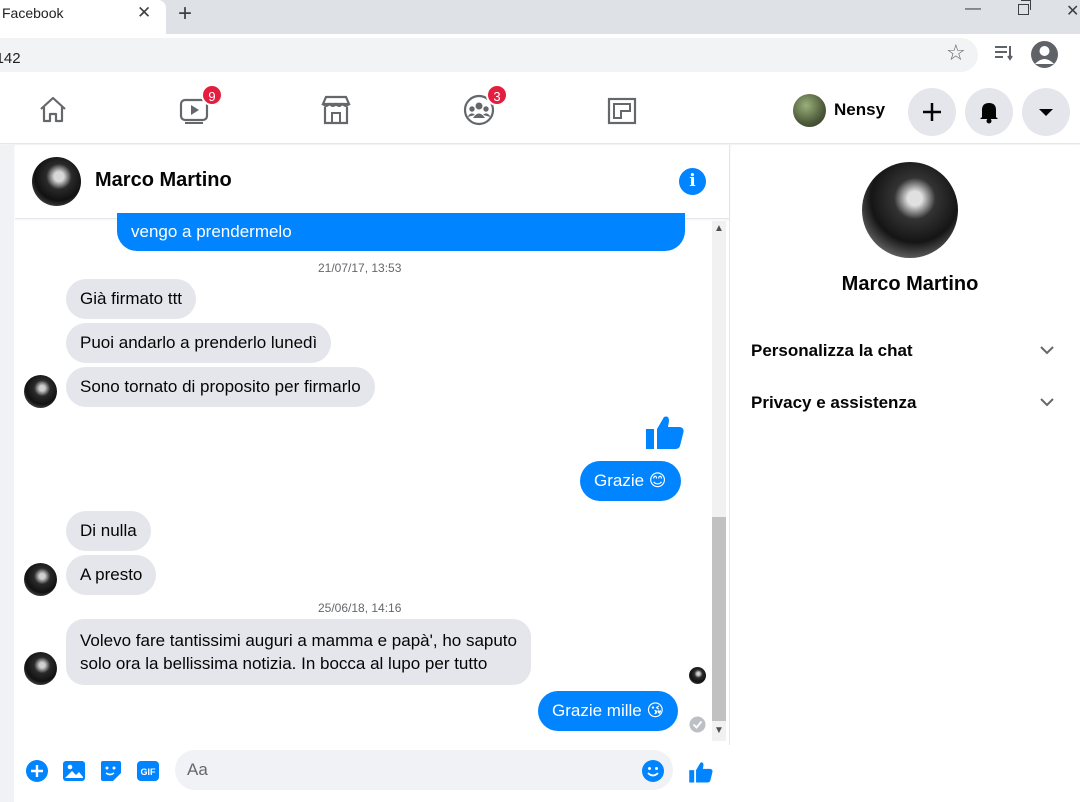 This screenshot has height=802, width=1080. I want to click on left-sidebar-edge, so click(7, 473).